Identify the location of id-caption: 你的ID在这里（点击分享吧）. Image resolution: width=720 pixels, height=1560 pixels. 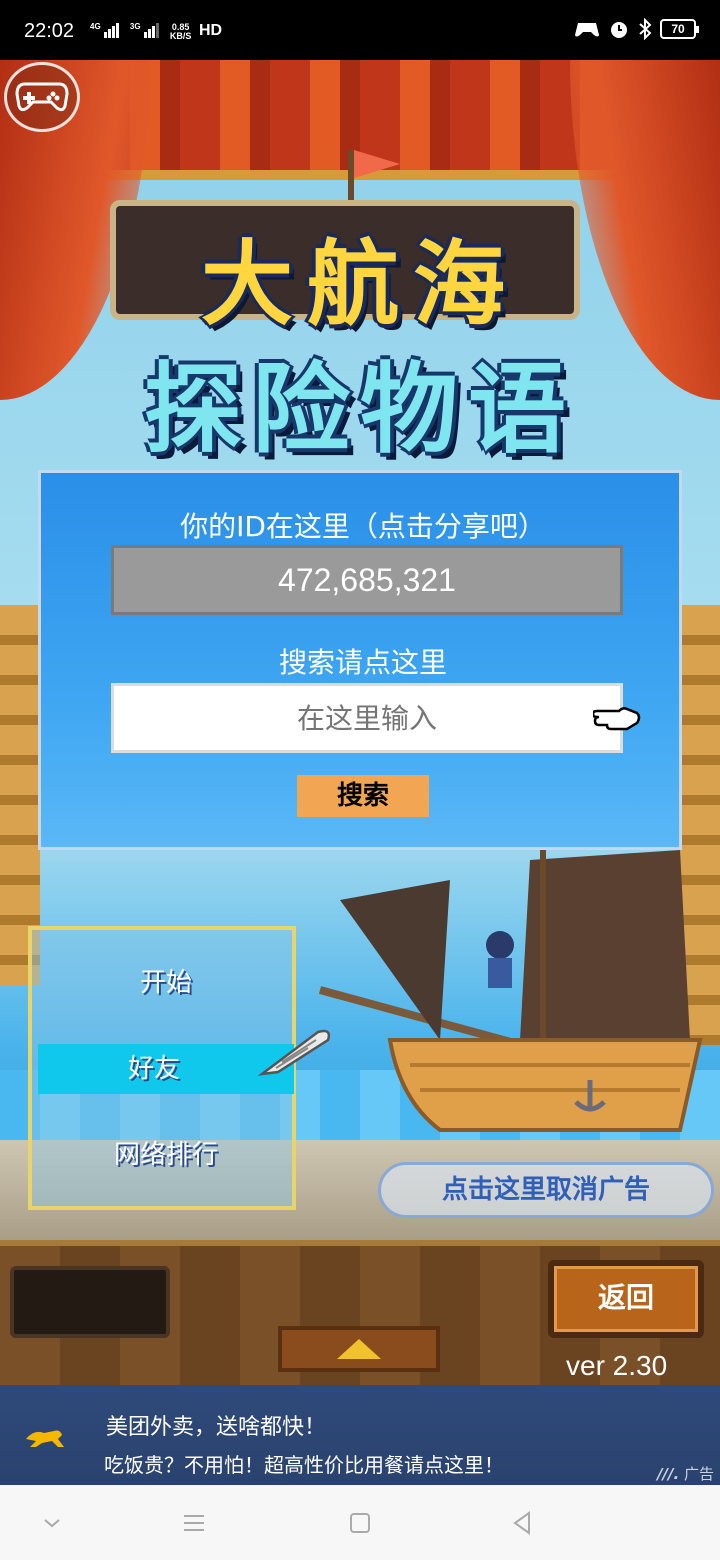
(363, 526).